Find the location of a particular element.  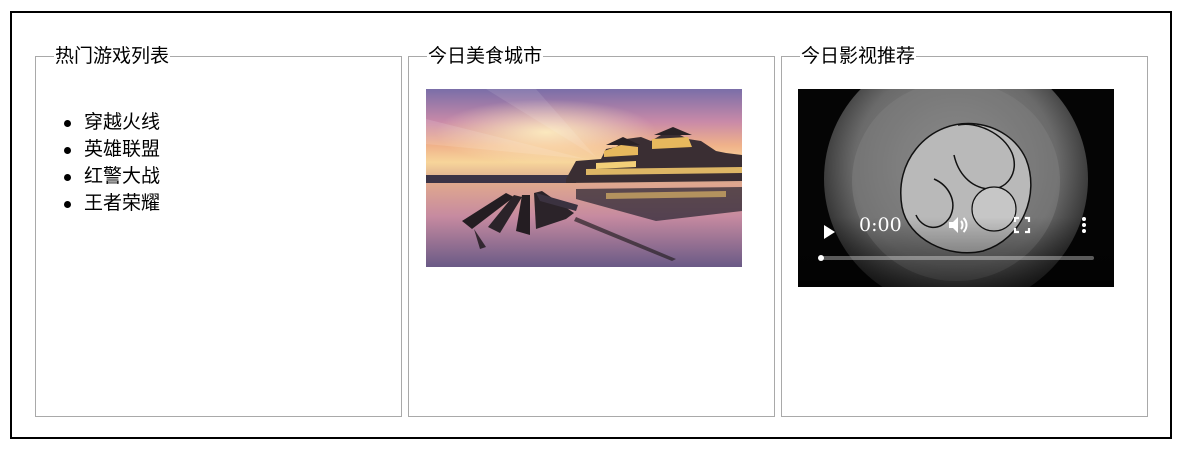

list-item: 穿越火线 is located at coordinates (111, 122).